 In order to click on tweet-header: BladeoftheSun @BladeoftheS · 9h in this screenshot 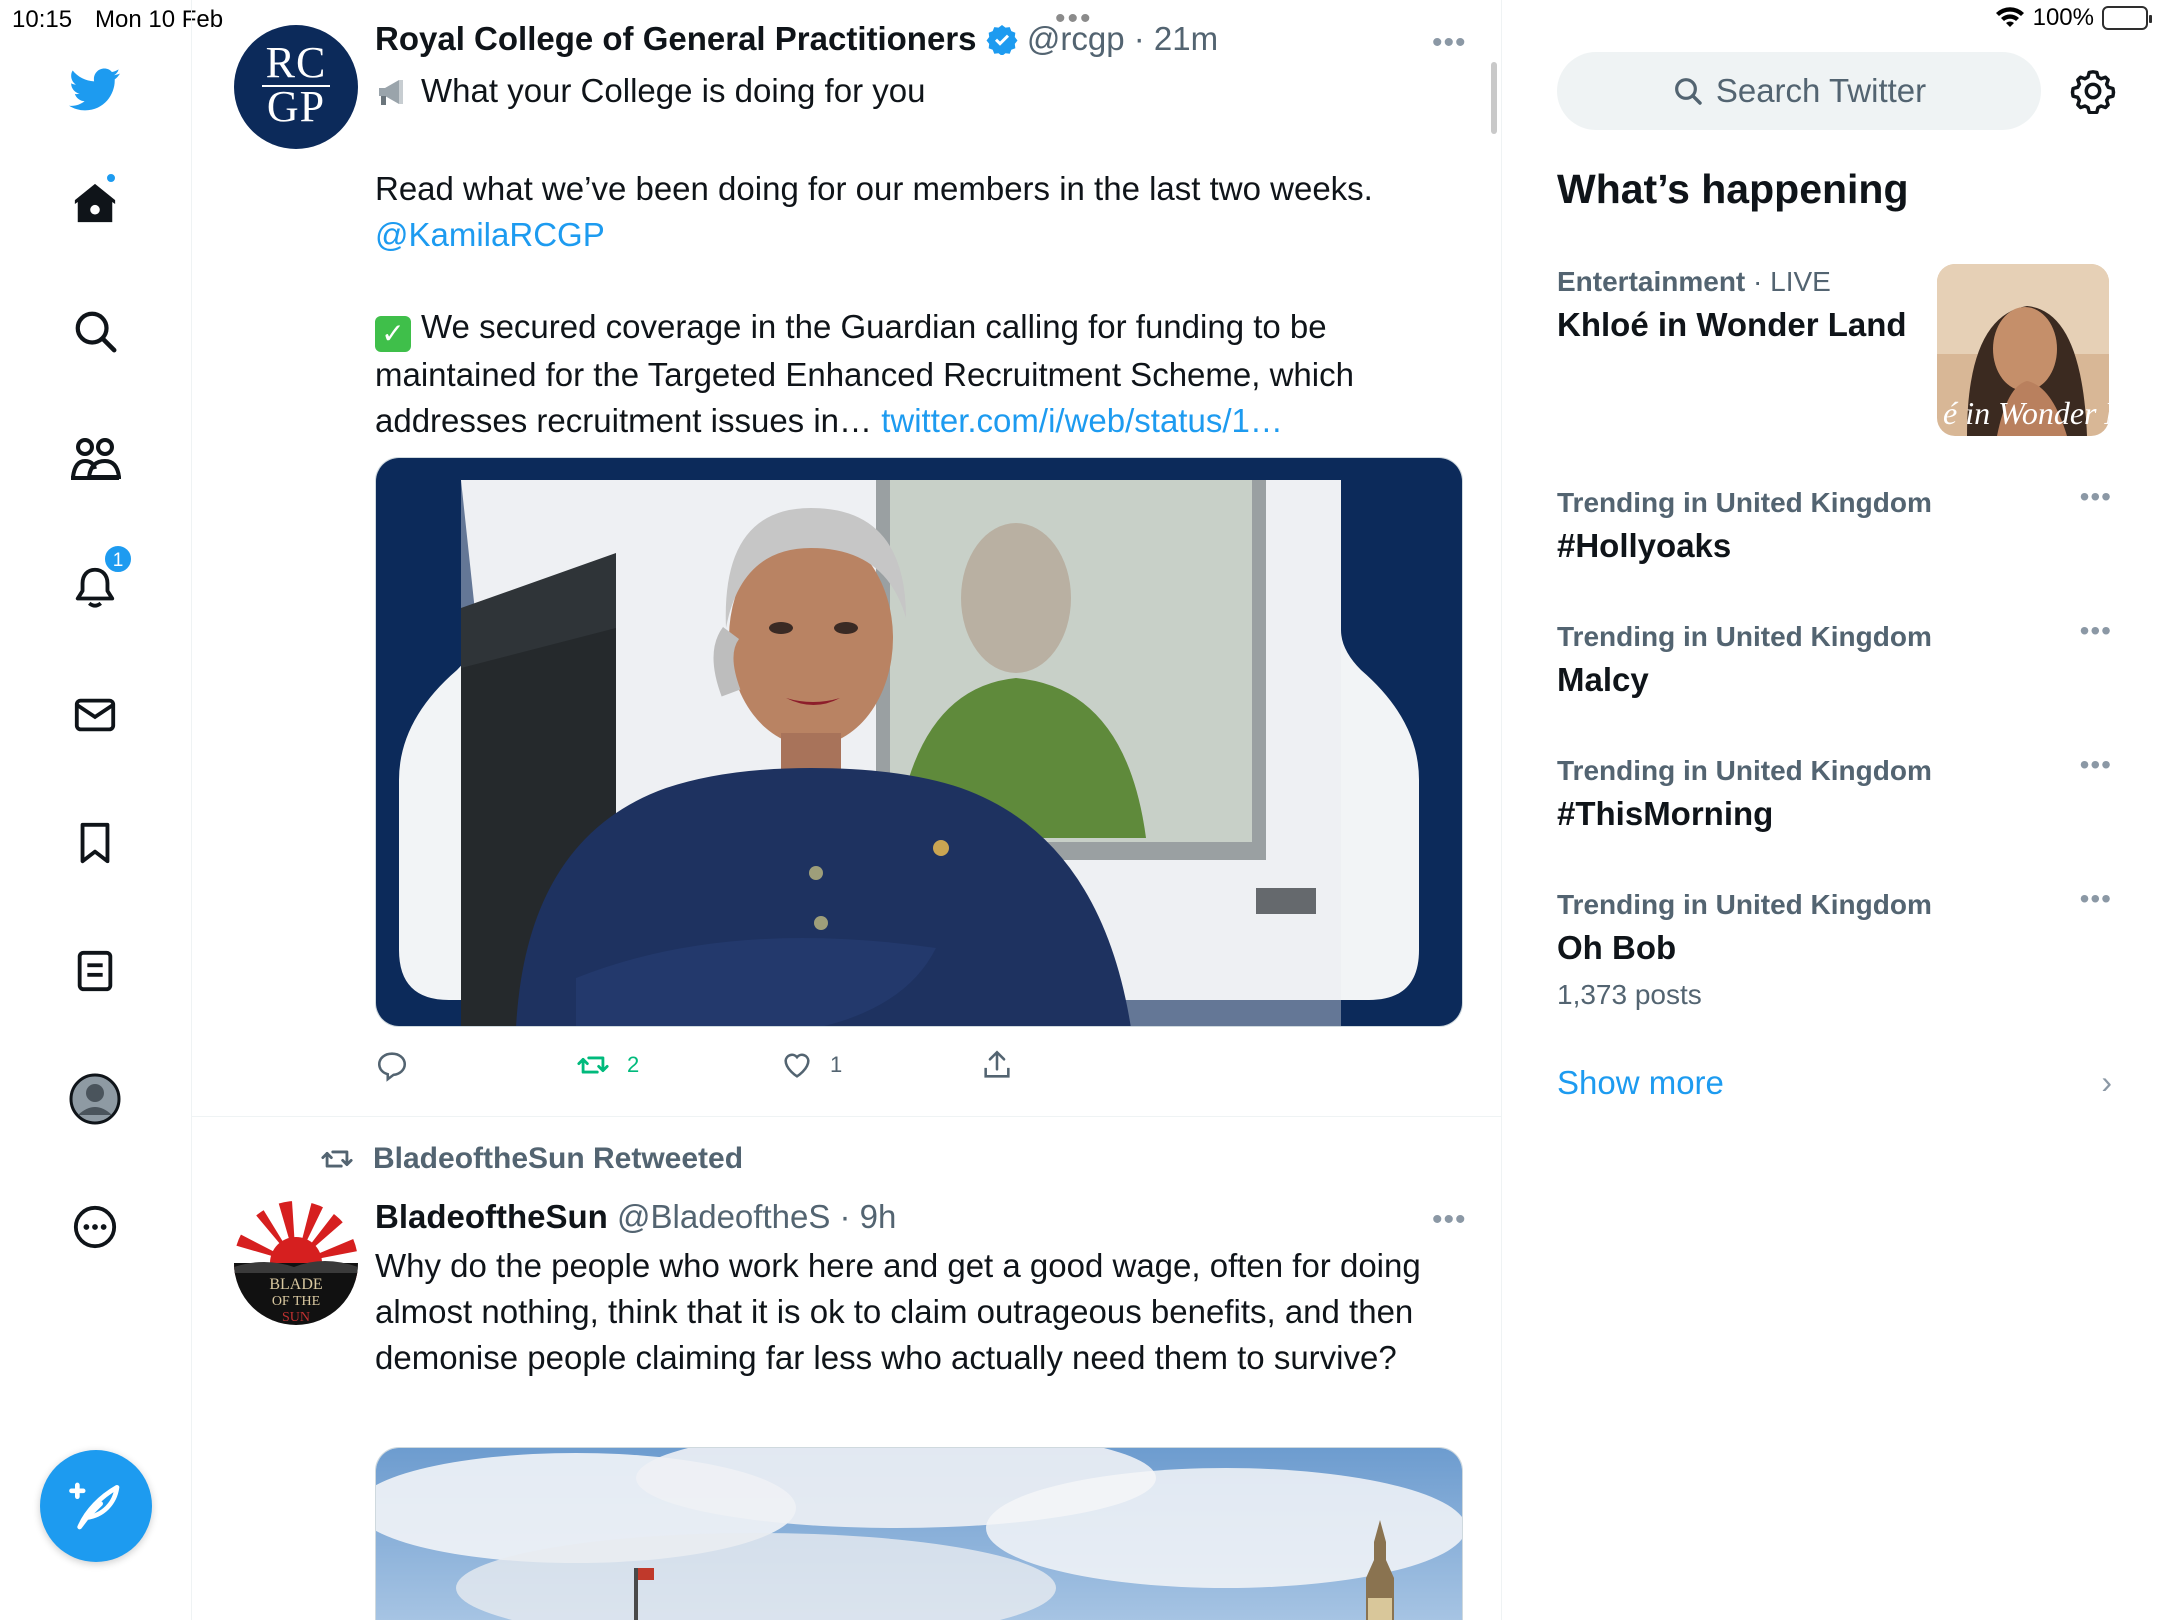, I will do `click(635, 1217)`.